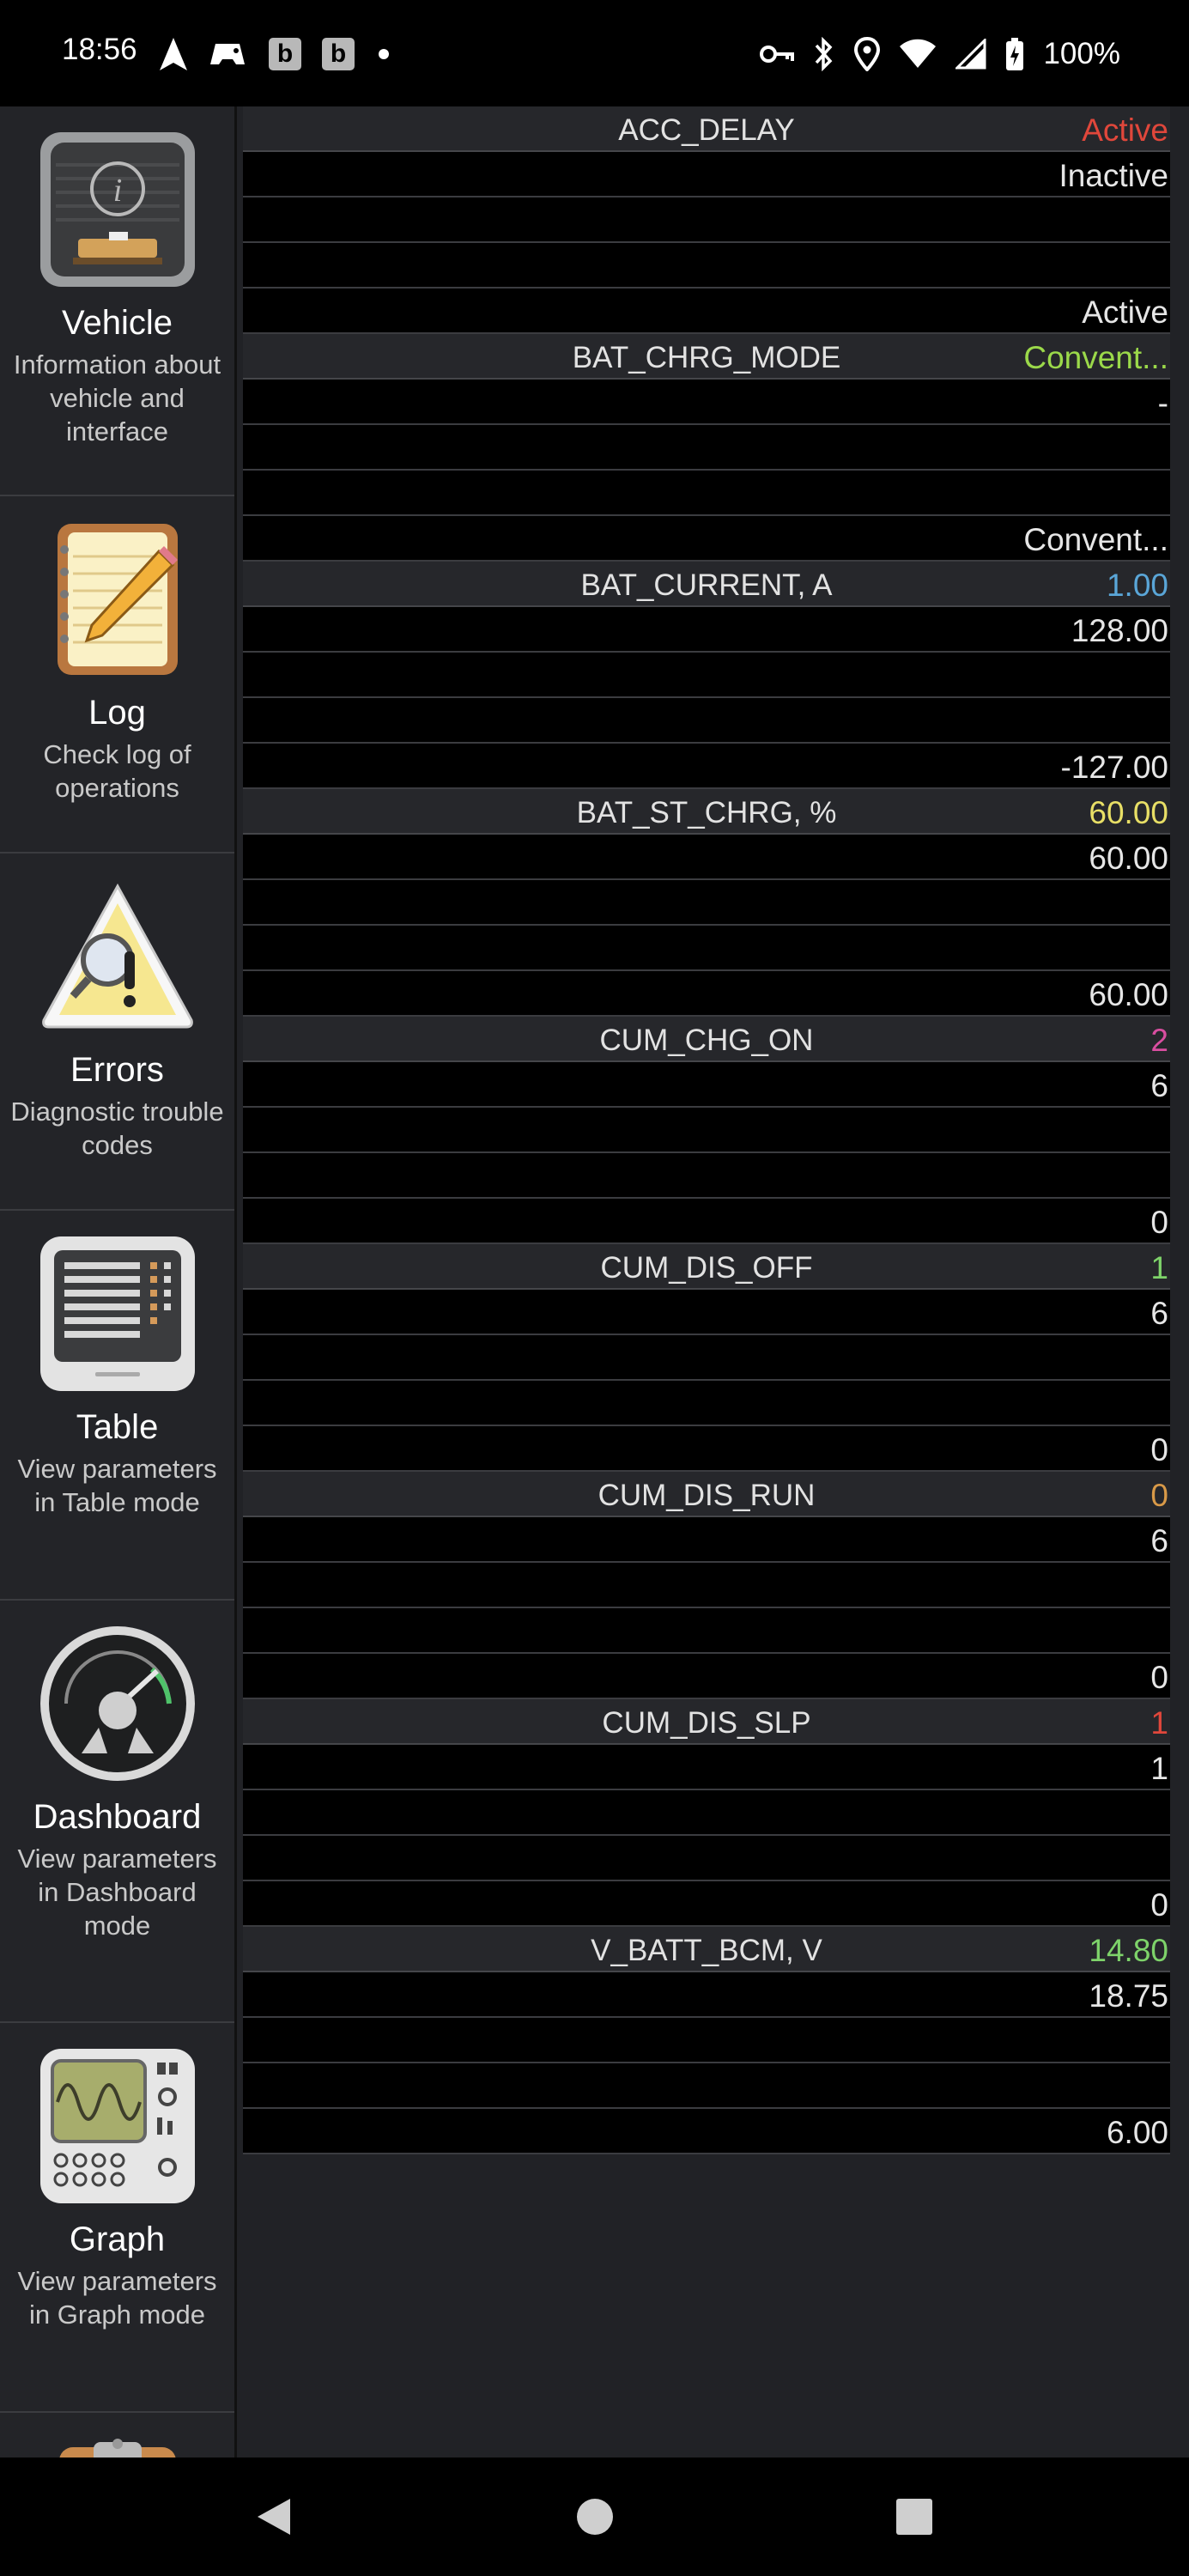 This screenshot has width=1189, height=2576. I want to click on sidebar-item-table: Table View parameters in Table mode, so click(117, 1418).